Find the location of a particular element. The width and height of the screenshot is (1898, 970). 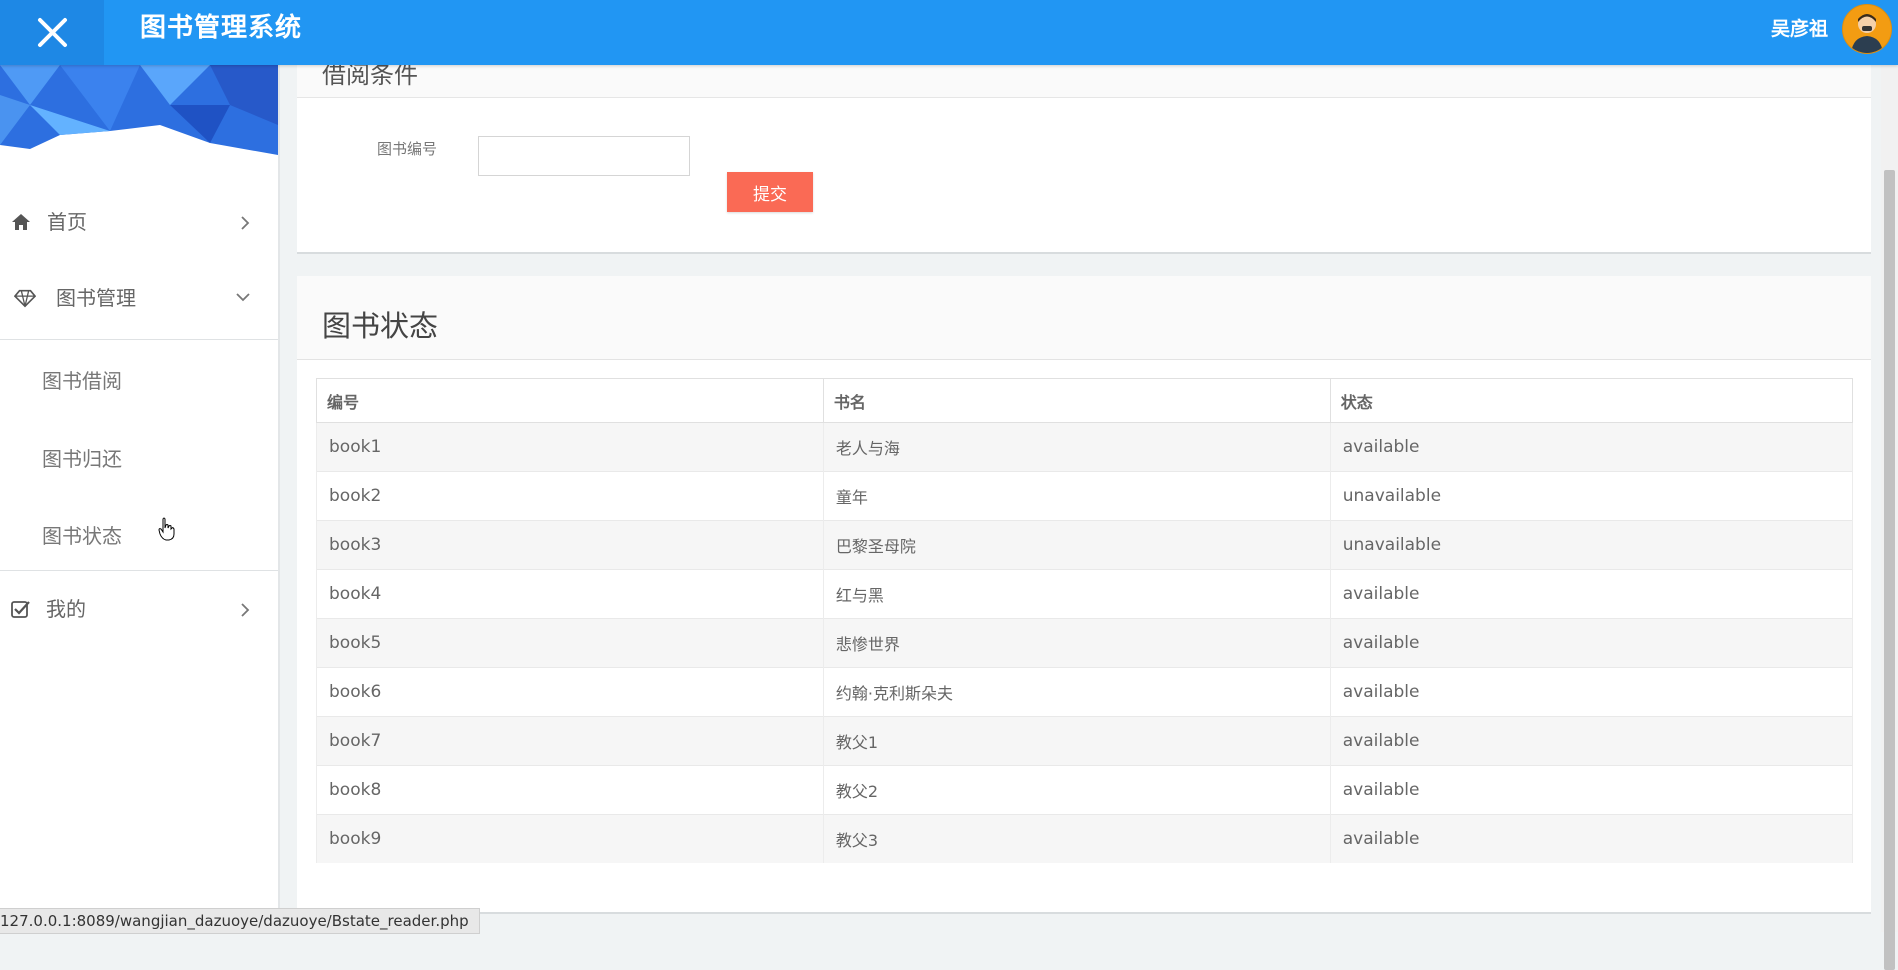

sidebar-item-label: 我的 is located at coordinates (66, 609).